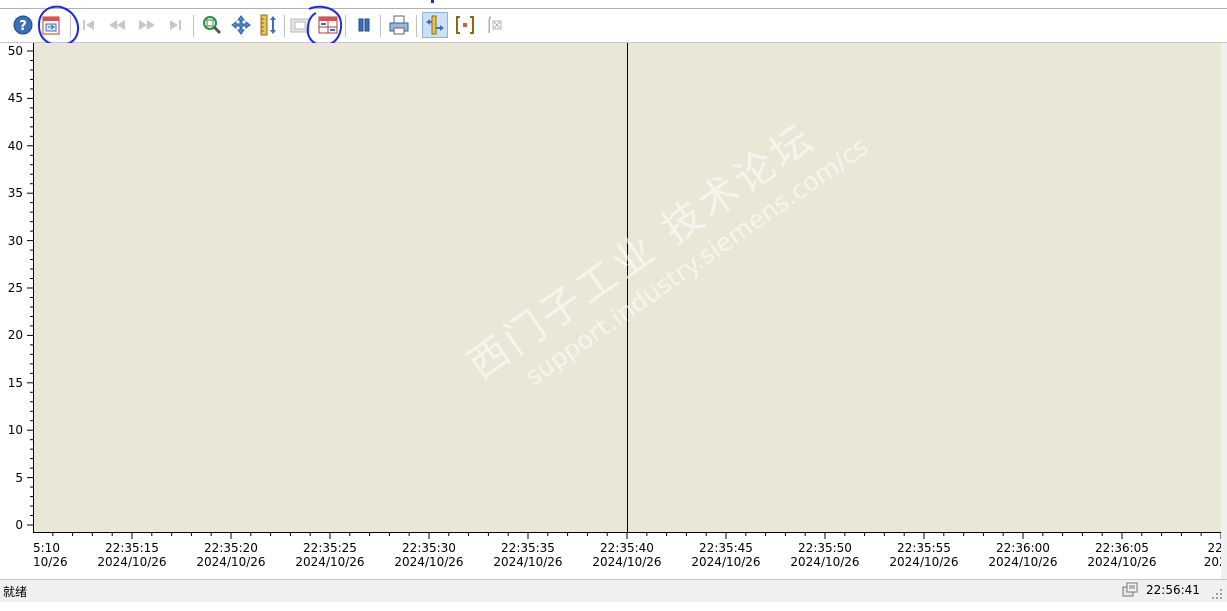 The height and width of the screenshot is (611, 1227). I want to click on help-button: ?, so click(23, 25).